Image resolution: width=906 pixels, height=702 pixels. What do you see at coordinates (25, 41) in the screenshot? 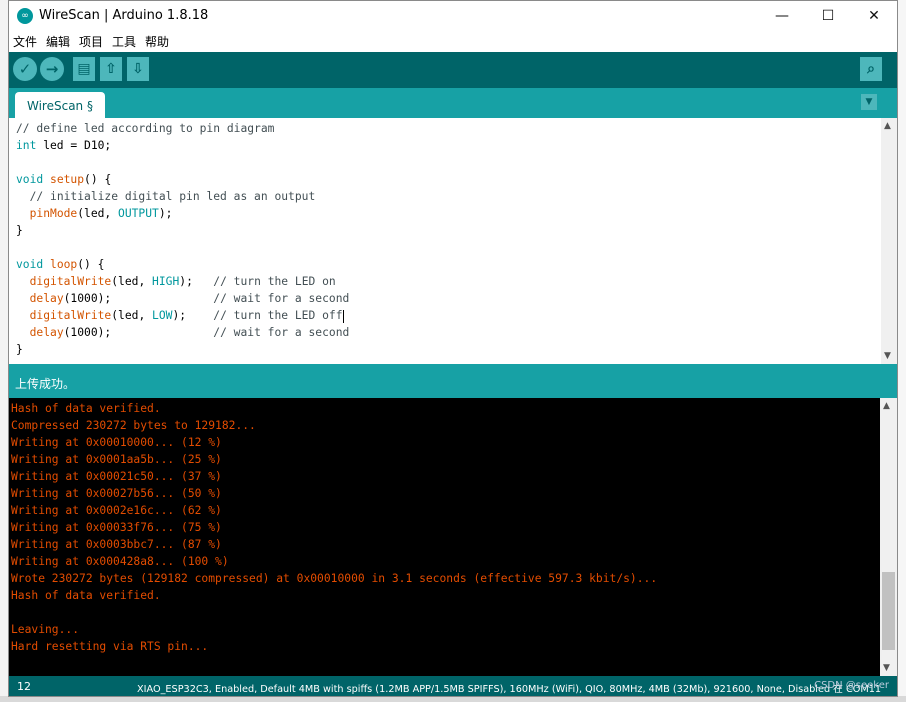
I see `menu-file: 文件` at bounding box center [25, 41].